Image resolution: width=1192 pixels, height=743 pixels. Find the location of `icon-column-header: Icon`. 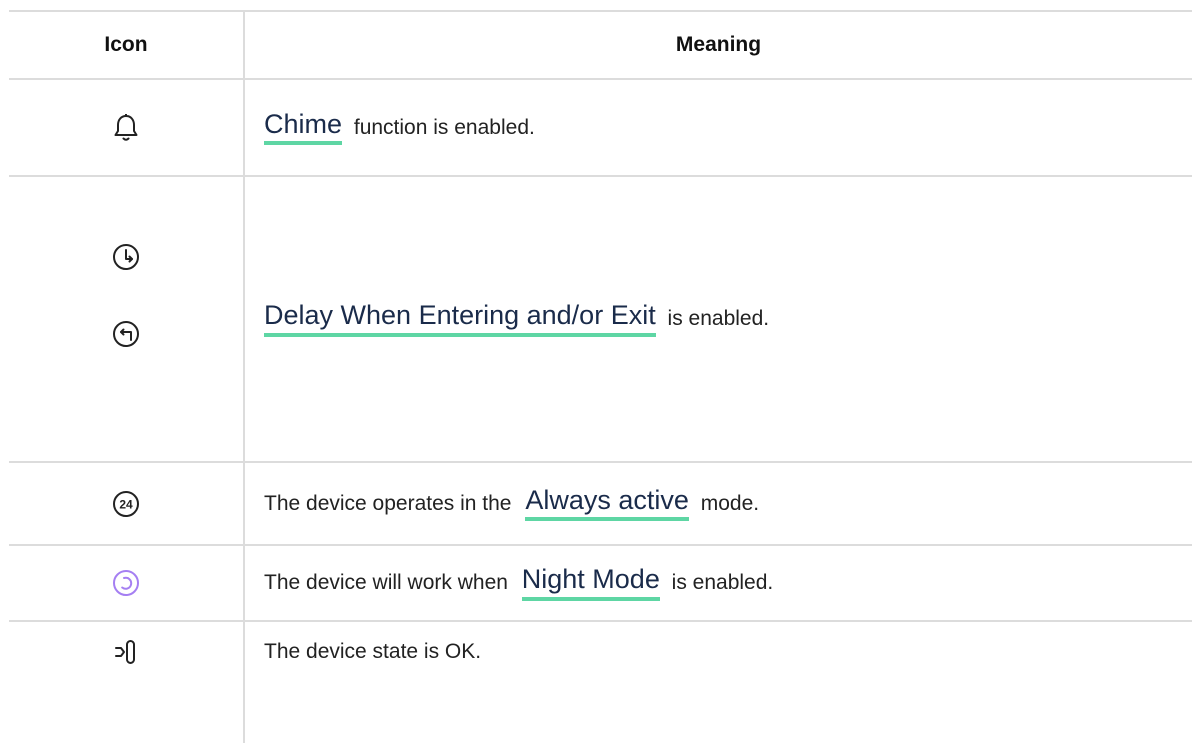

icon-column-header: Icon is located at coordinates (126, 44).